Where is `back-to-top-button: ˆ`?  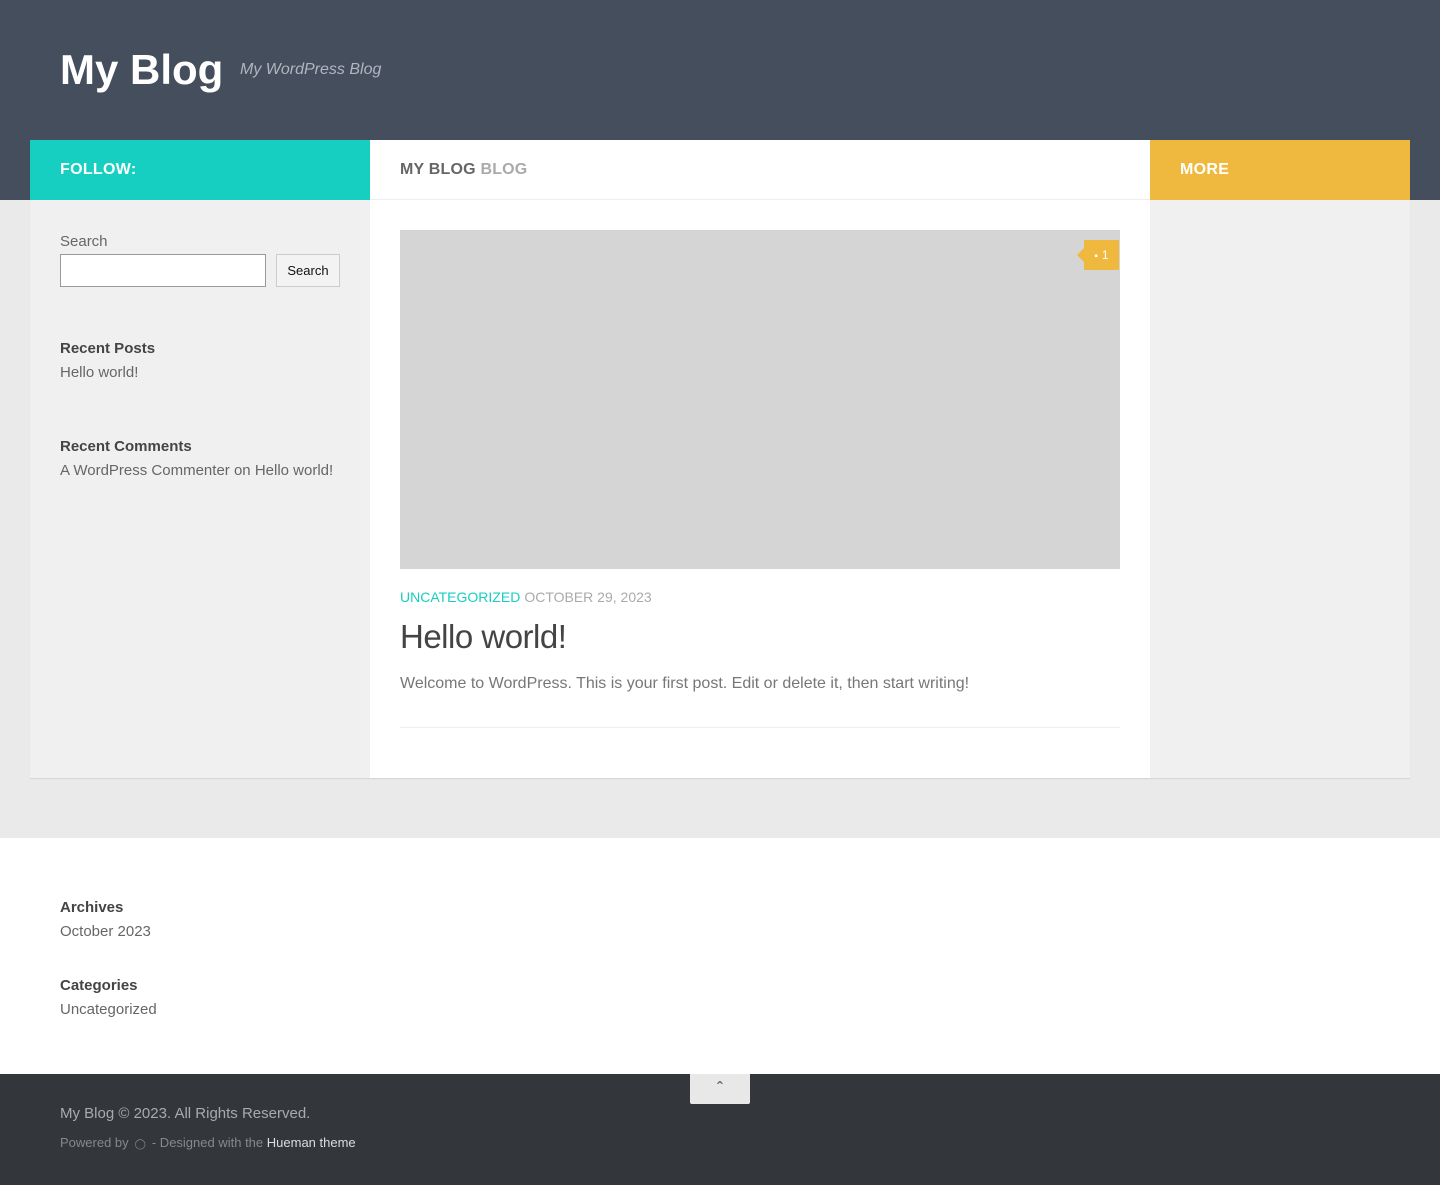 back-to-top-button: ˆ is located at coordinates (720, 1089).